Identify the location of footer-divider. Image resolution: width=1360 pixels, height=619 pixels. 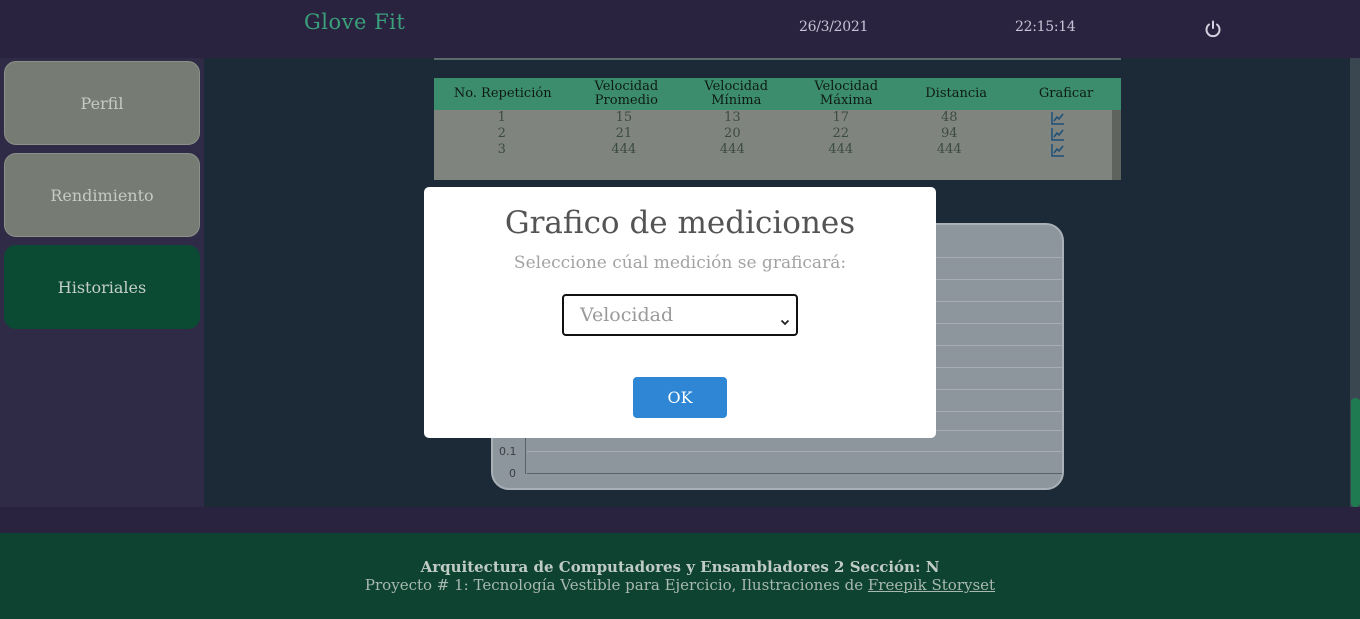
(680, 520).